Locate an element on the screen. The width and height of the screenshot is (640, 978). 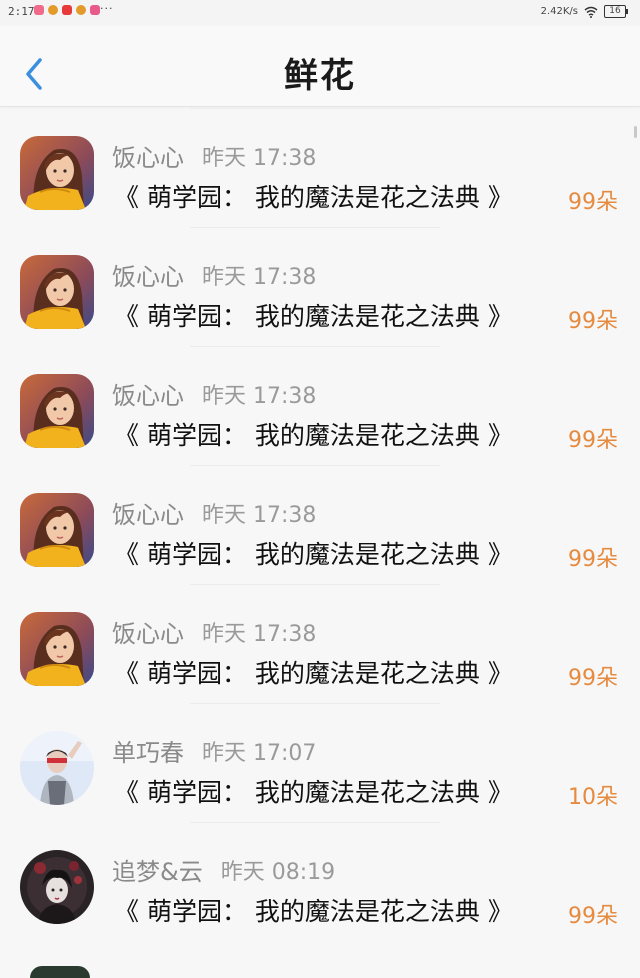
header: 鲜花 is located at coordinates (320, 66).